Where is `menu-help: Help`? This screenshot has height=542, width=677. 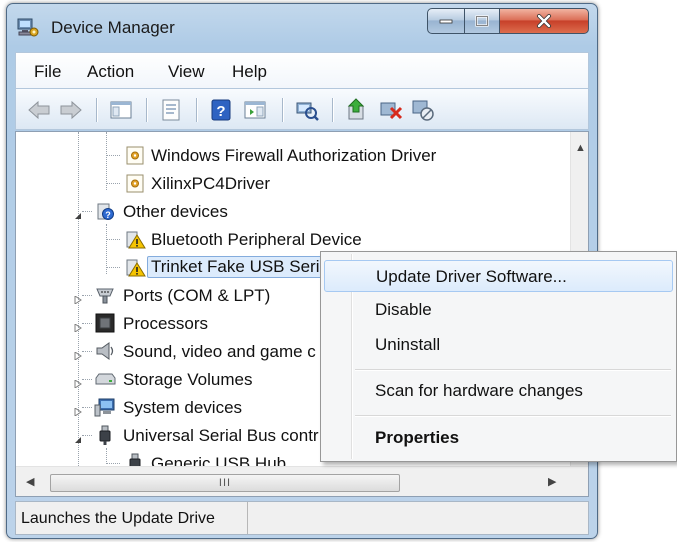 menu-help: Help is located at coordinates (249, 72).